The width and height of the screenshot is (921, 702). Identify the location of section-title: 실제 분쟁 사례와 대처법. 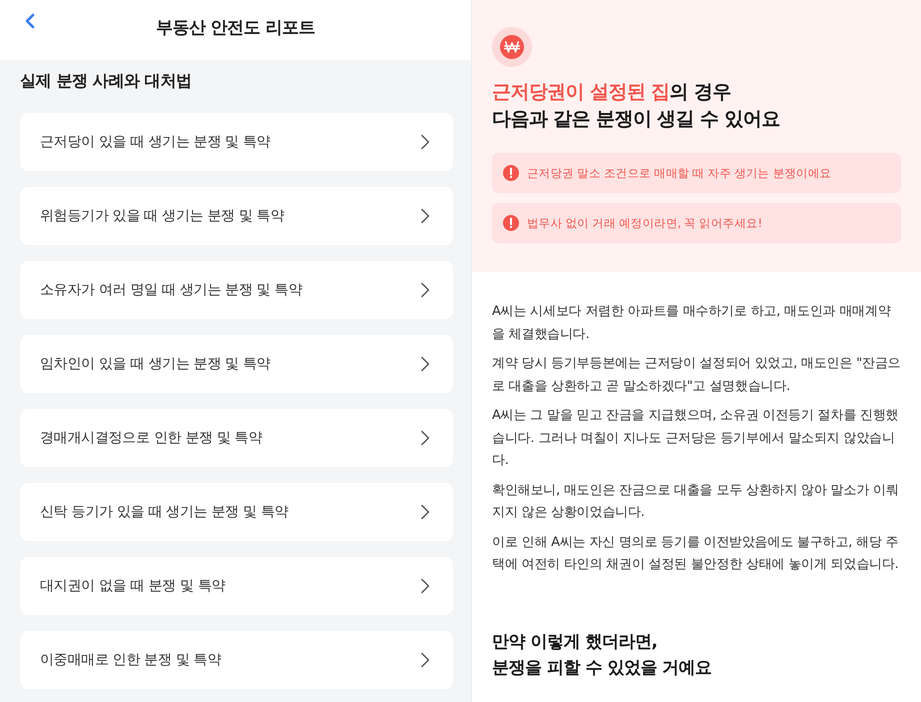
(106, 81).